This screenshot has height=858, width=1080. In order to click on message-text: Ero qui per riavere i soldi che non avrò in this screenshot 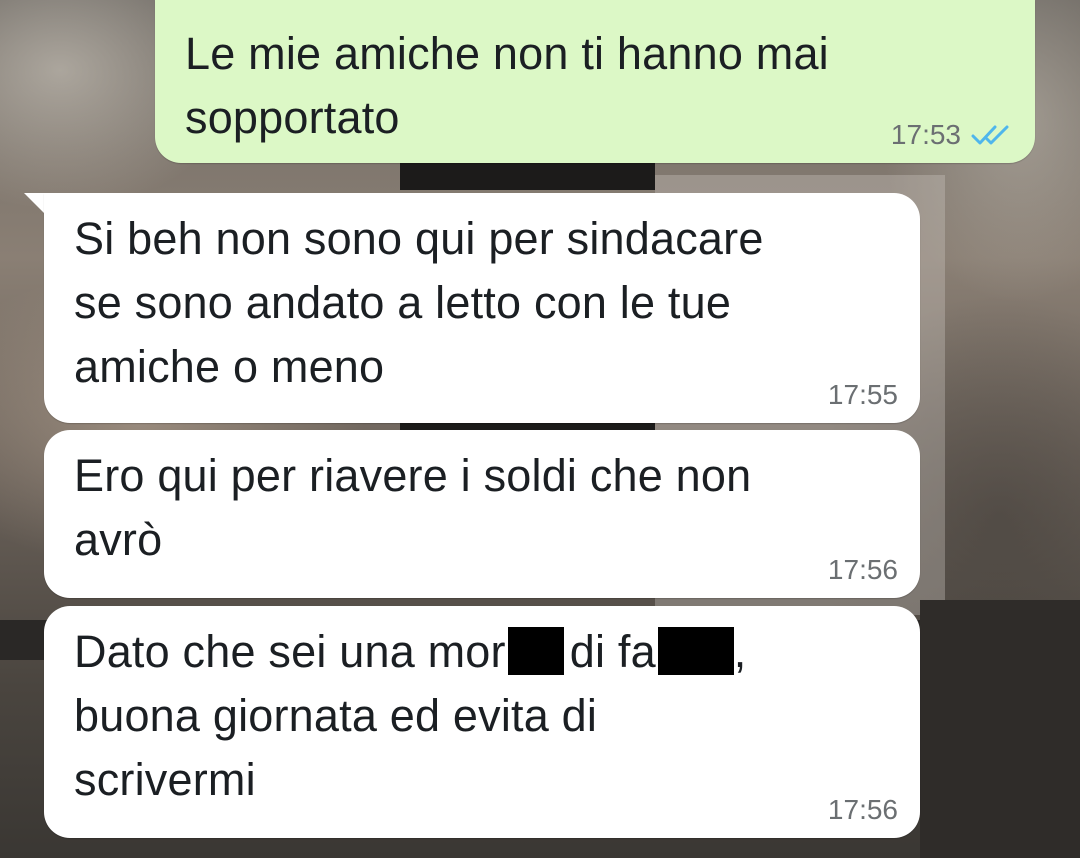, I will do `click(413, 507)`.